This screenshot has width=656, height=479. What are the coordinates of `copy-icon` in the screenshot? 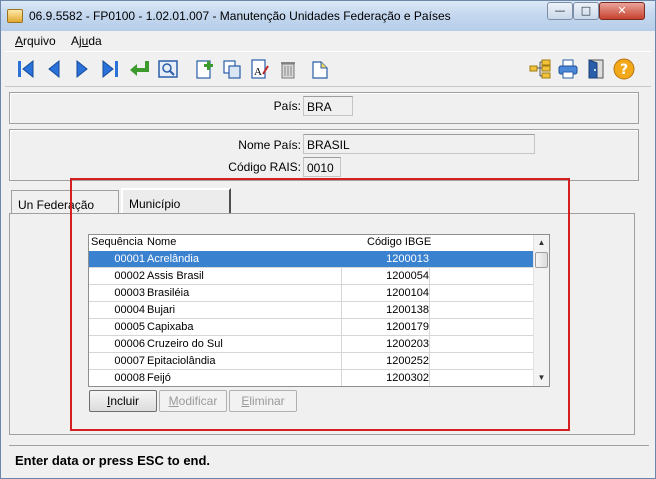 It's located at (232, 69).